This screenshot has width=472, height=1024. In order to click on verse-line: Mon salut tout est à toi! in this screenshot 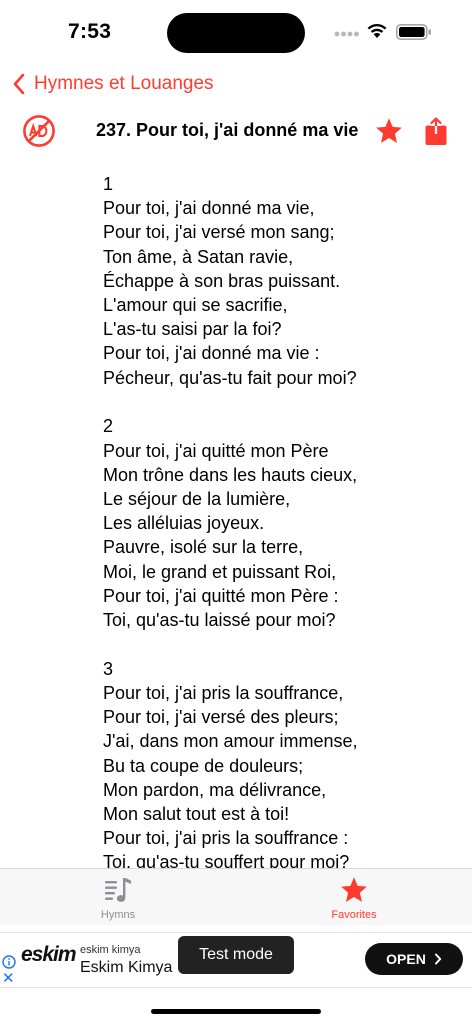, I will do `click(196, 814)`.